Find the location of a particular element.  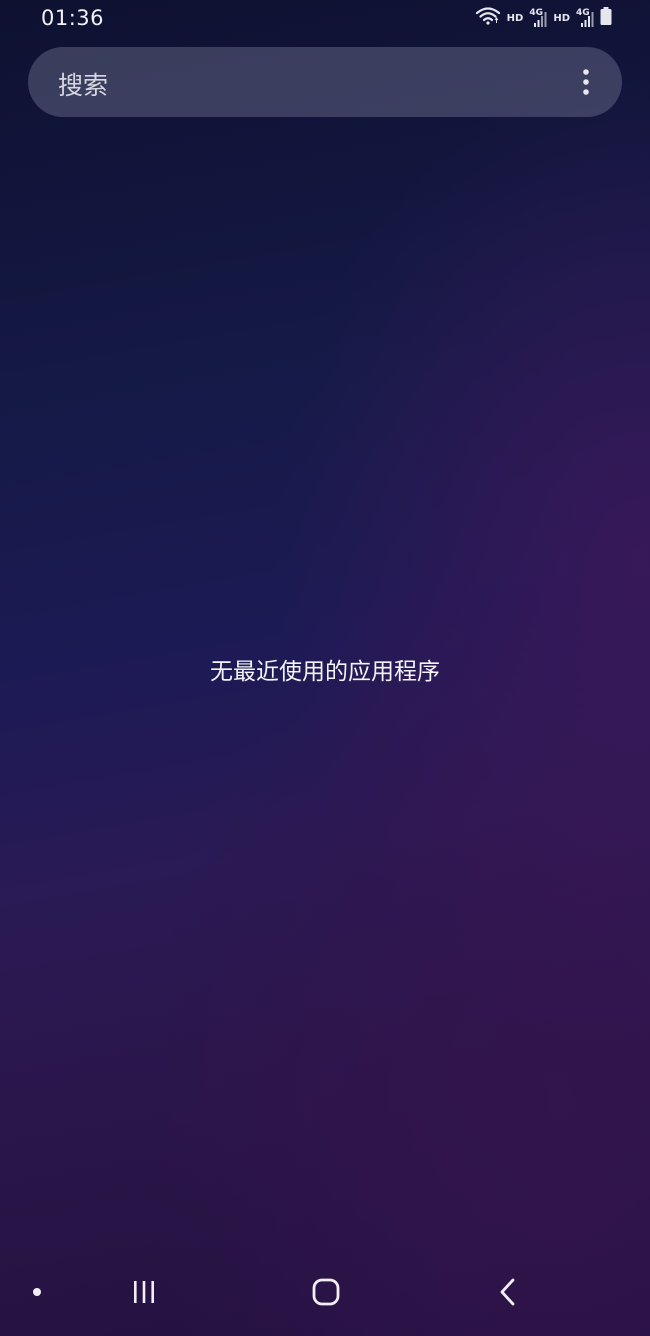

more-options-button is located at coordinates (586, 82).